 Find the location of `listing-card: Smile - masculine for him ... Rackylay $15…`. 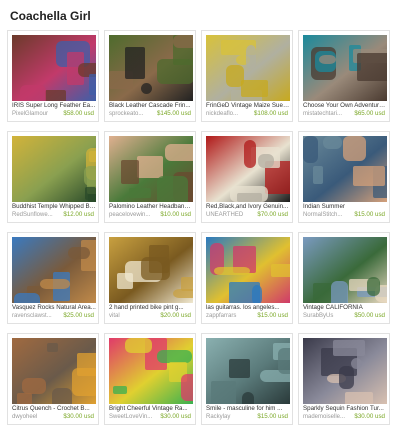

listing-card: Smile - masculine for him ... Rackylay $15… is located at coordinates (247, 379).